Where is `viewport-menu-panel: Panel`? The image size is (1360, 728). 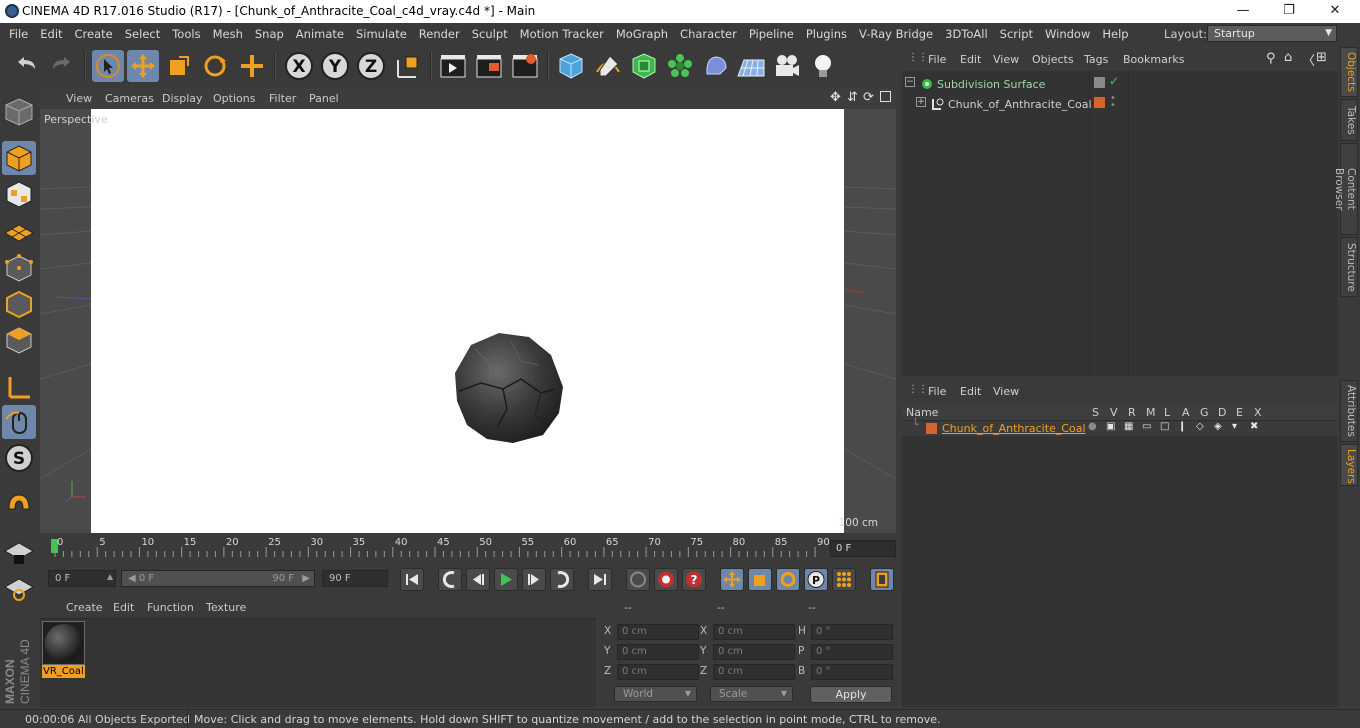 viewport-menu-panel: Panel is located at coordinates (324, 98).